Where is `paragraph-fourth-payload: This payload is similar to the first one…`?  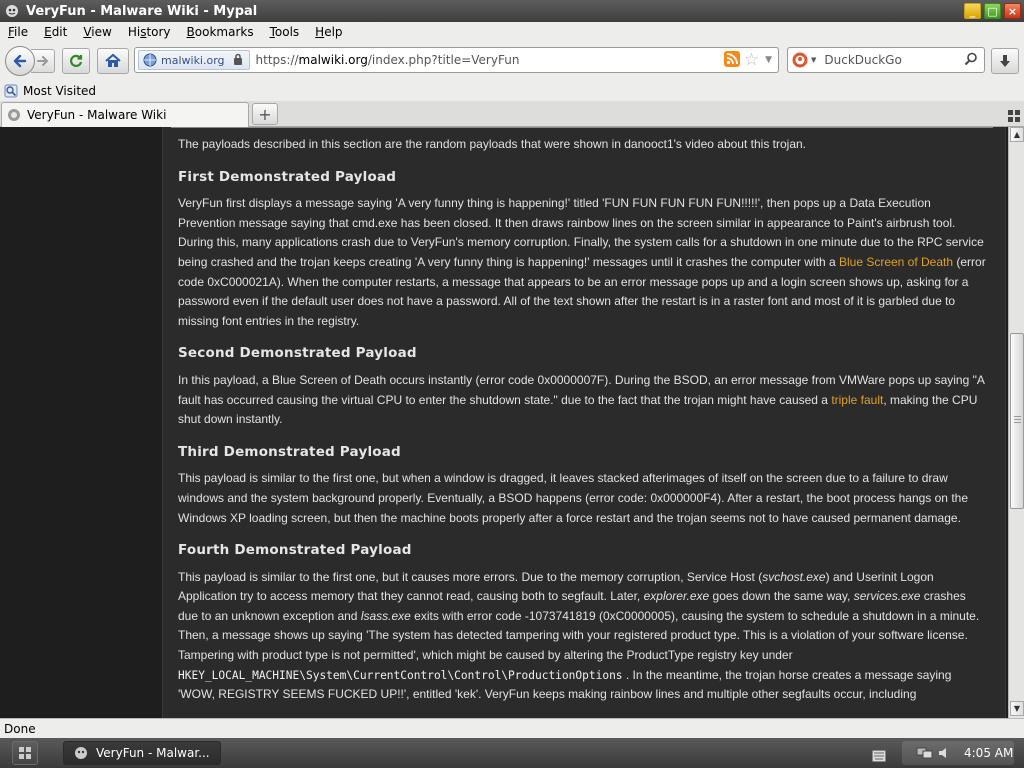 paragraph-fourth-payload: This payload is similar to the first one… is located at coordinates (579, 635).